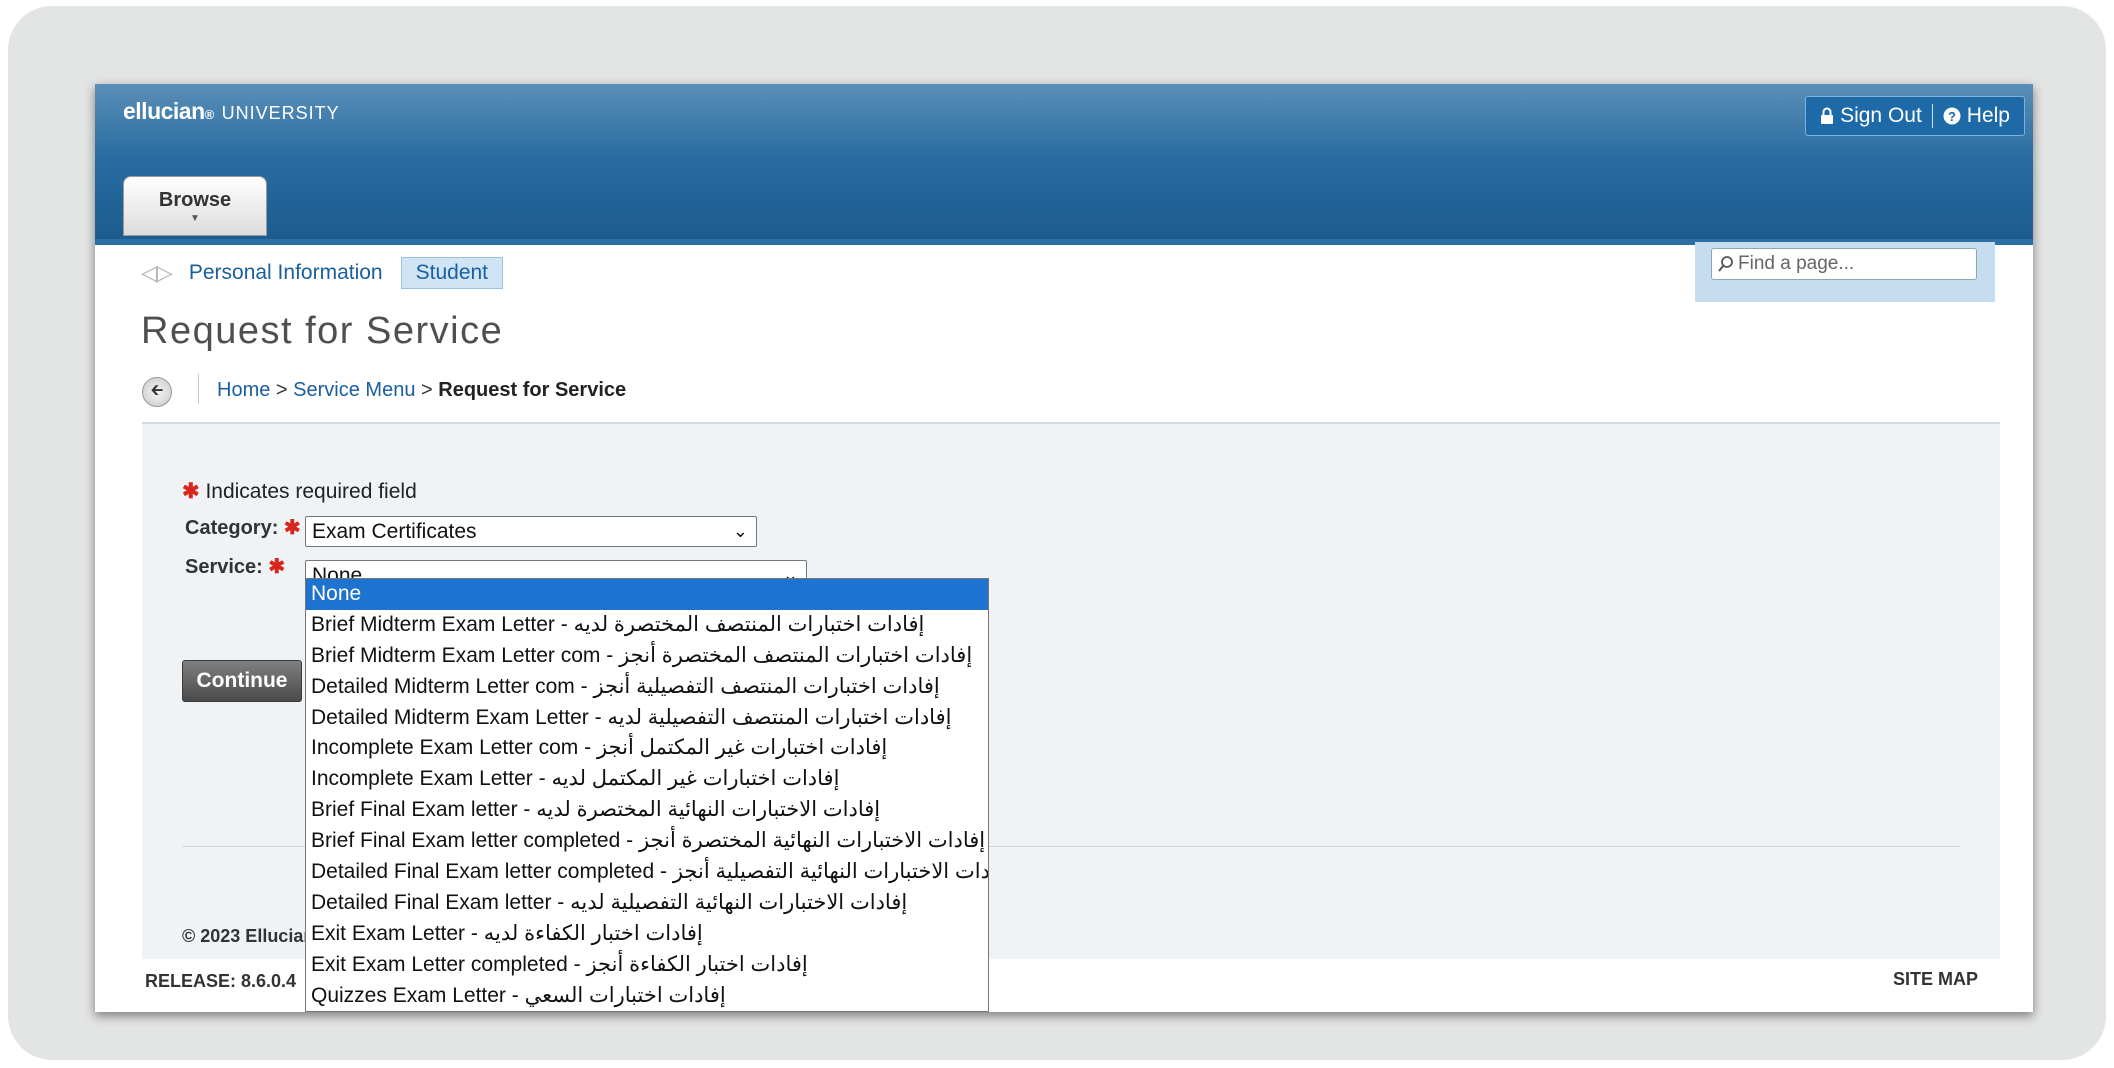 This screenshot has height=1068, width=2114. Describe the element at coordinates (221, 981) in the screenshot. I see `release-version: RELEASE: 8.6.0.4` at that location.